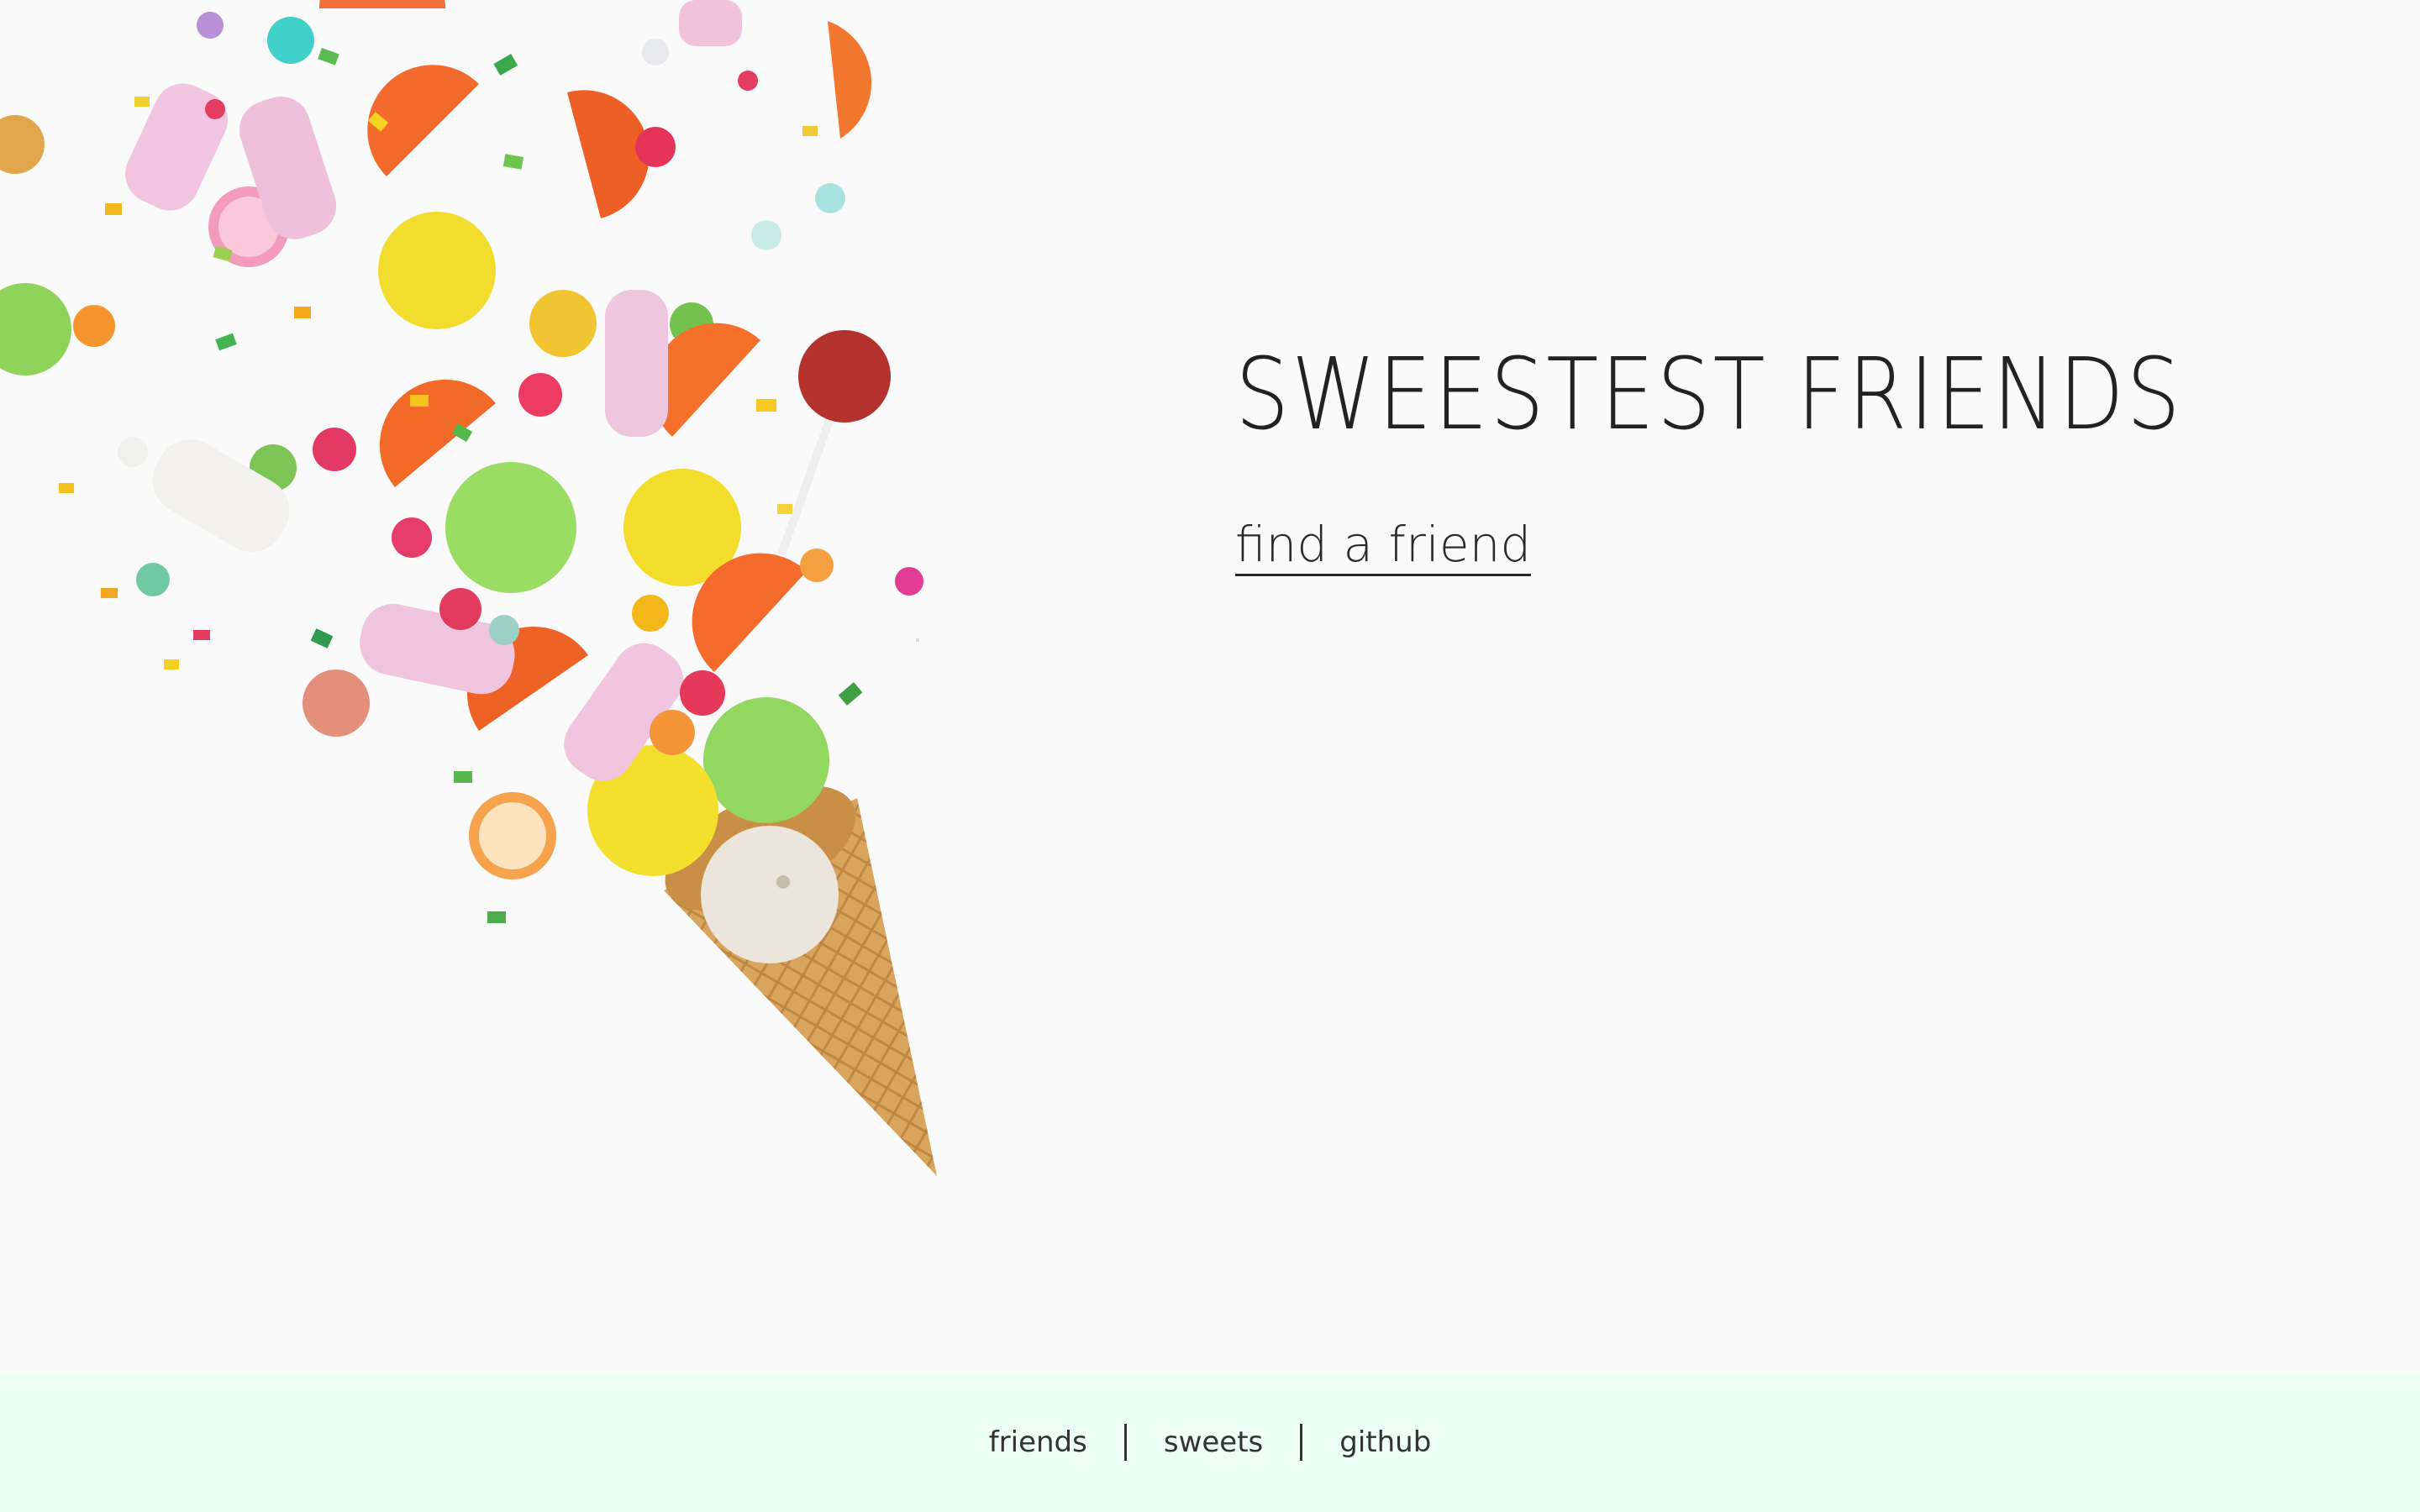  Describe the element at coordinates (1038, 1442) in the screenshot. I see `footer-link-friends: friends` at that location.